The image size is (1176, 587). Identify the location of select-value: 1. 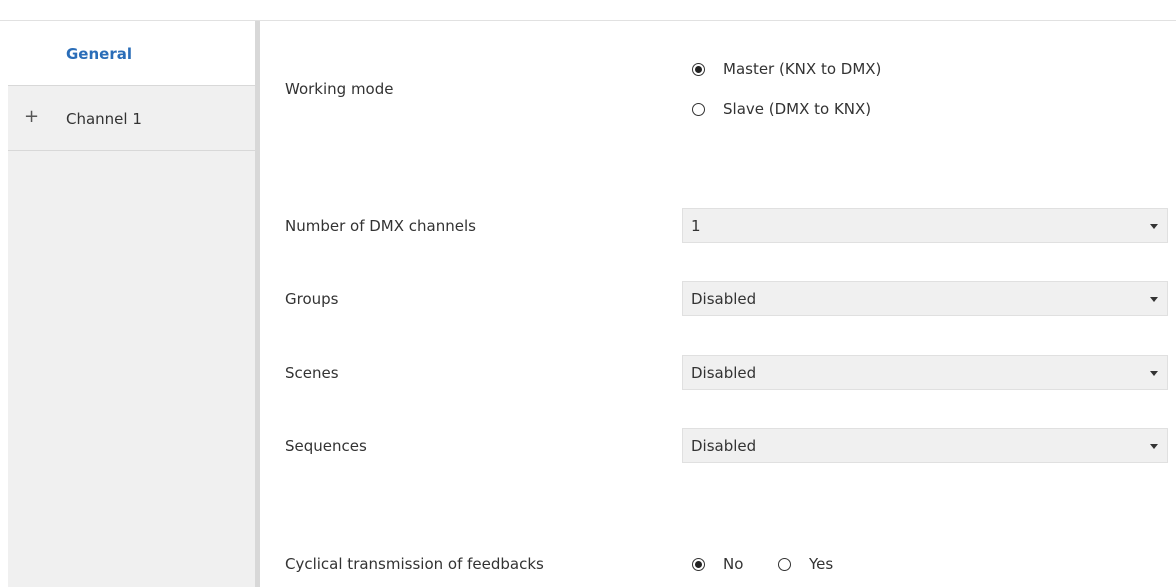
(696, 226).